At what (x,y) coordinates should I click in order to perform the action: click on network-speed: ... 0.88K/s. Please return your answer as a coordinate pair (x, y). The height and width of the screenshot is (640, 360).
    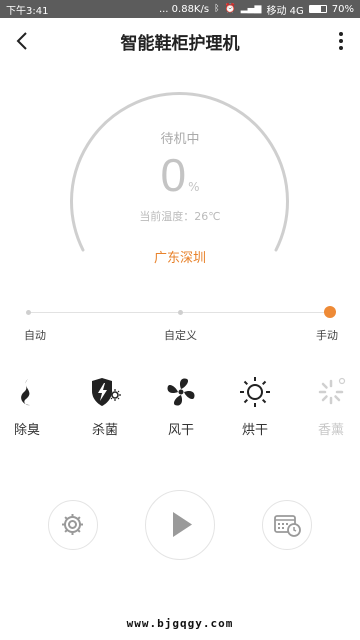
    Looking at the image, I should click on (184, 9).